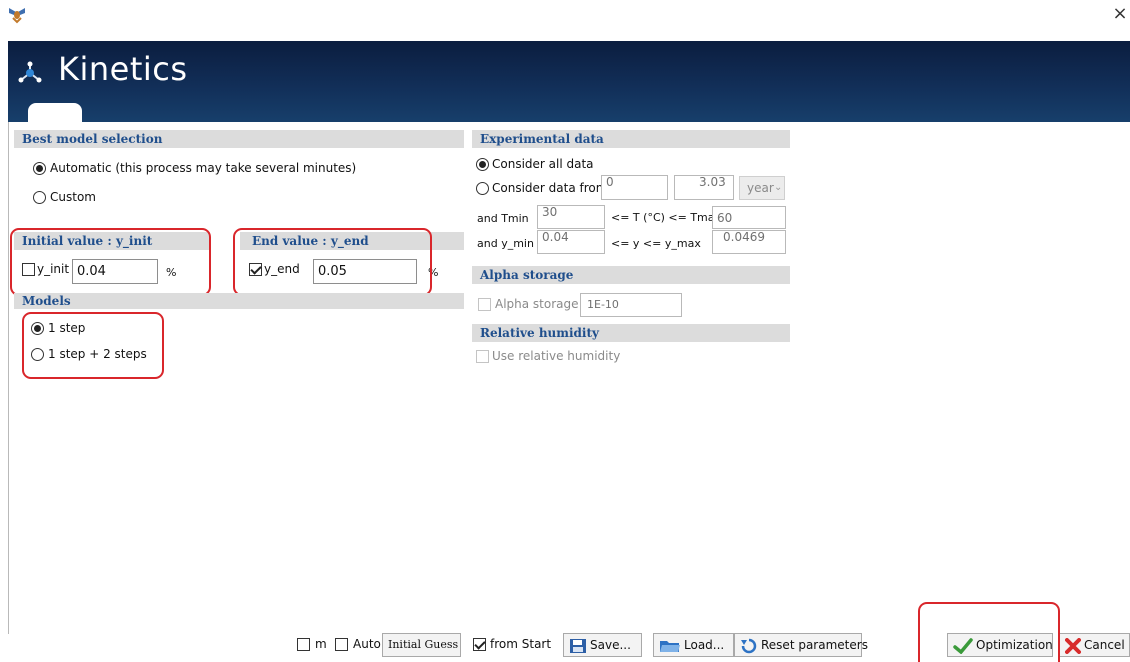 The image size is (1130, 662). I want to click on consider-all-radio, so click(482, 164).